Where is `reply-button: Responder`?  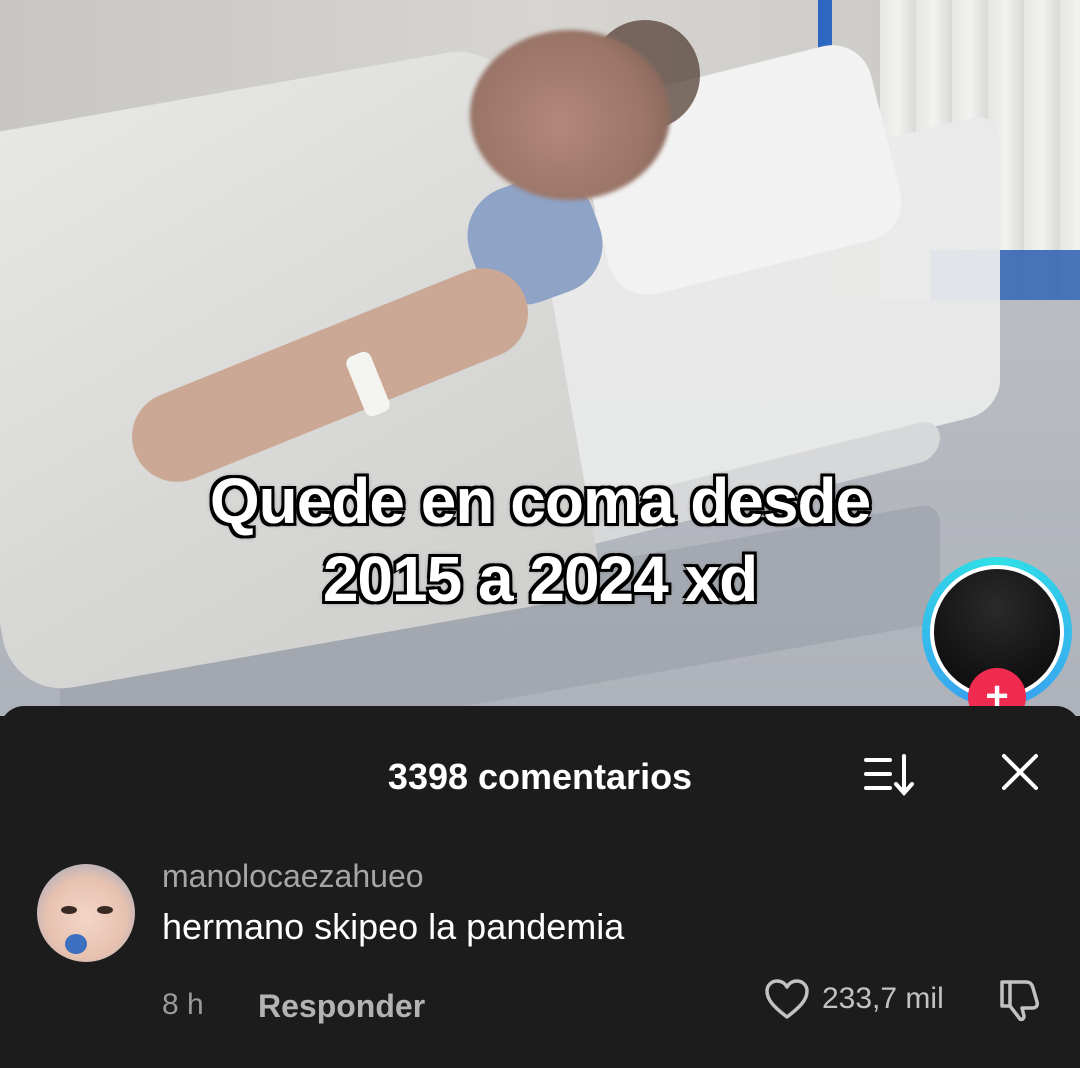 reply-button: Responder is located at coordinates (341, 1006).